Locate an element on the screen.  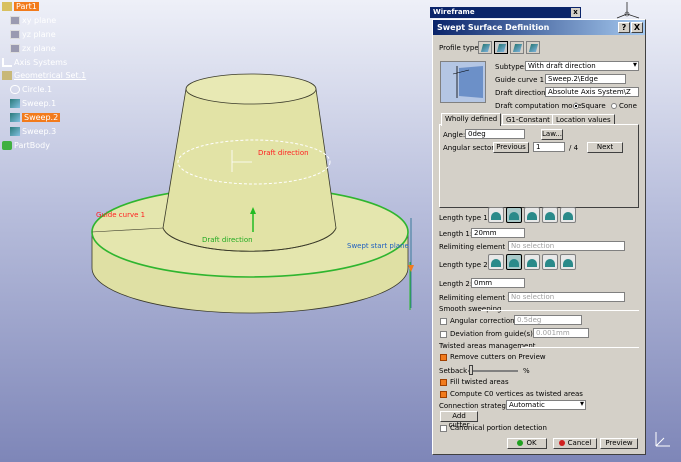
length-2-label: Length 2: is located at coordinates (456, 284).